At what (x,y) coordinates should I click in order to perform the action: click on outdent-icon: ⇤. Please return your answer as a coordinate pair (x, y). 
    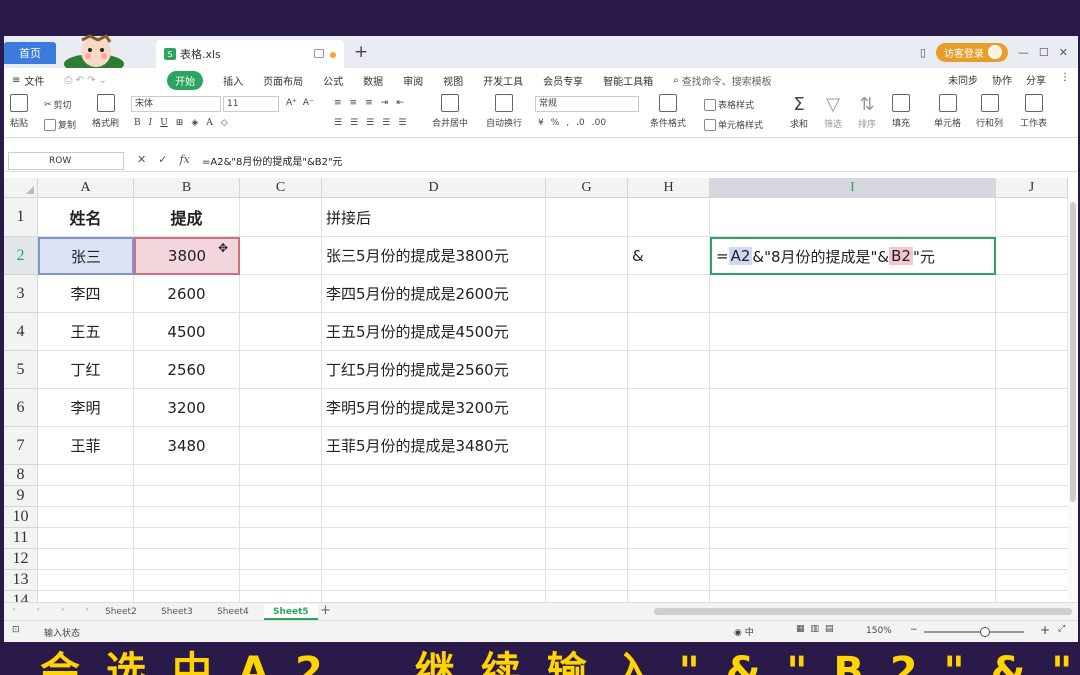
    Looking at the image, I should click on (400, 103).